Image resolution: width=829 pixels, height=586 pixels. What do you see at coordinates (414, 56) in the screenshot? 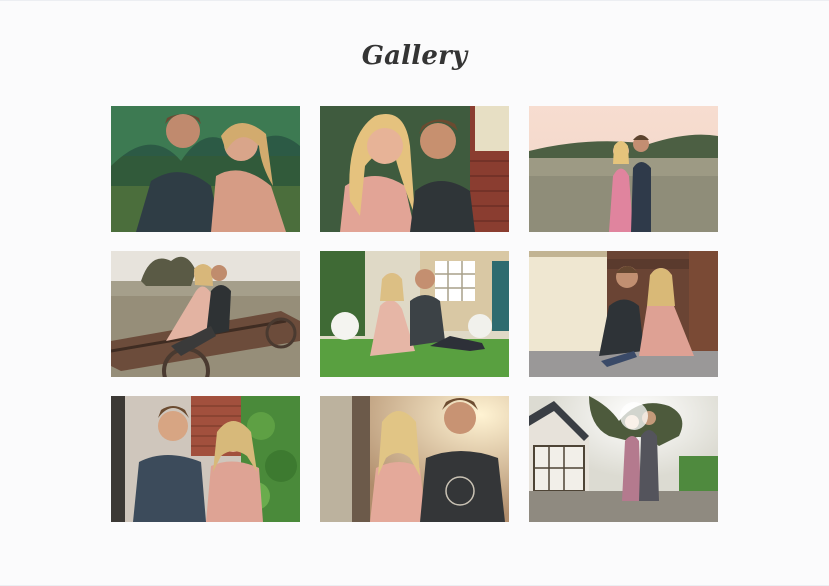
I see `page-title: Gallery` at bounding box center [414, 56].